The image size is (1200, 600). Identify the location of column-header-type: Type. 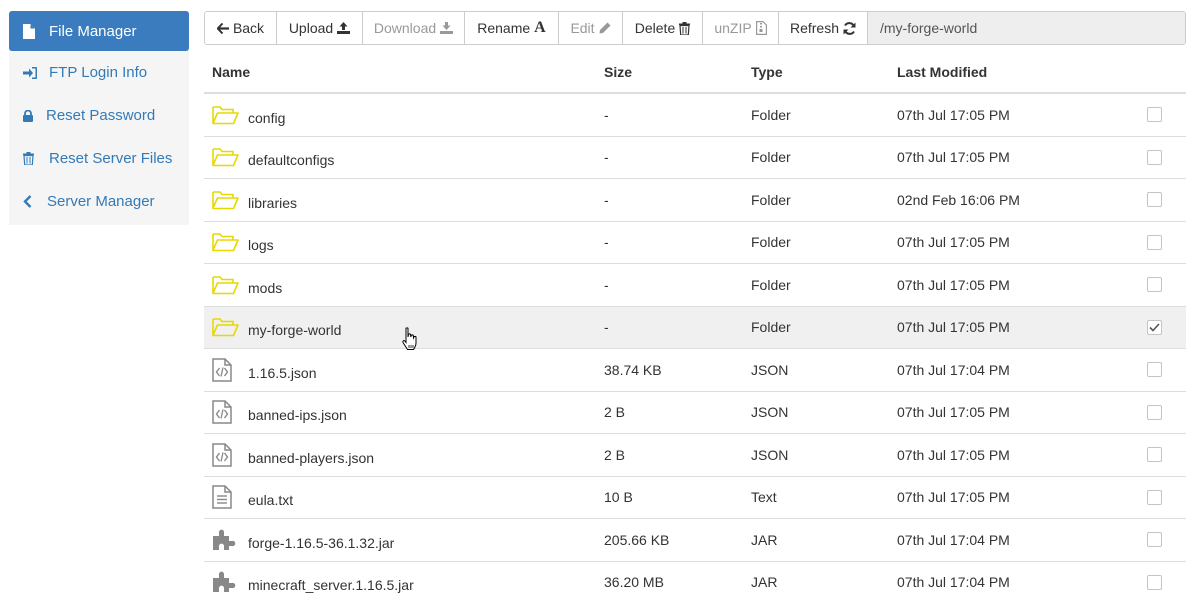
(824, 72).